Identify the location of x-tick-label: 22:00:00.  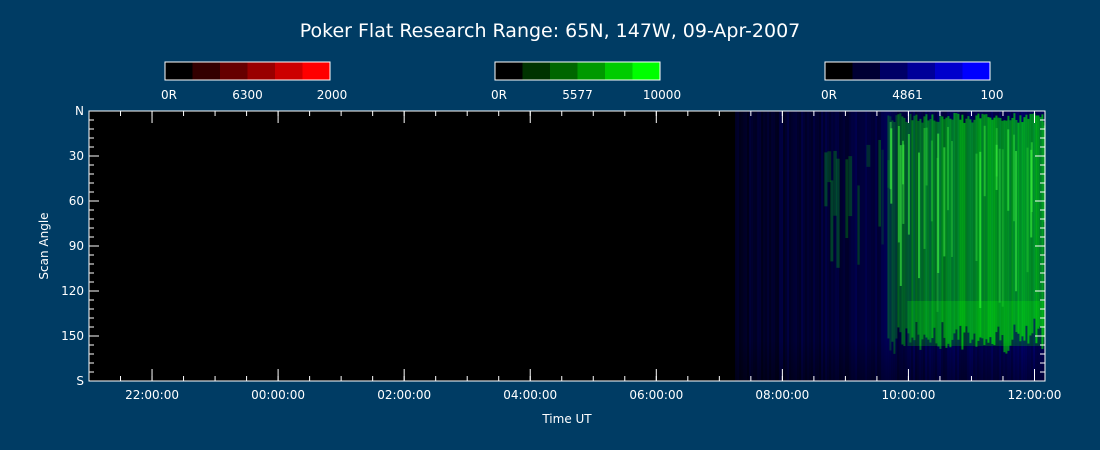
(152, 395).